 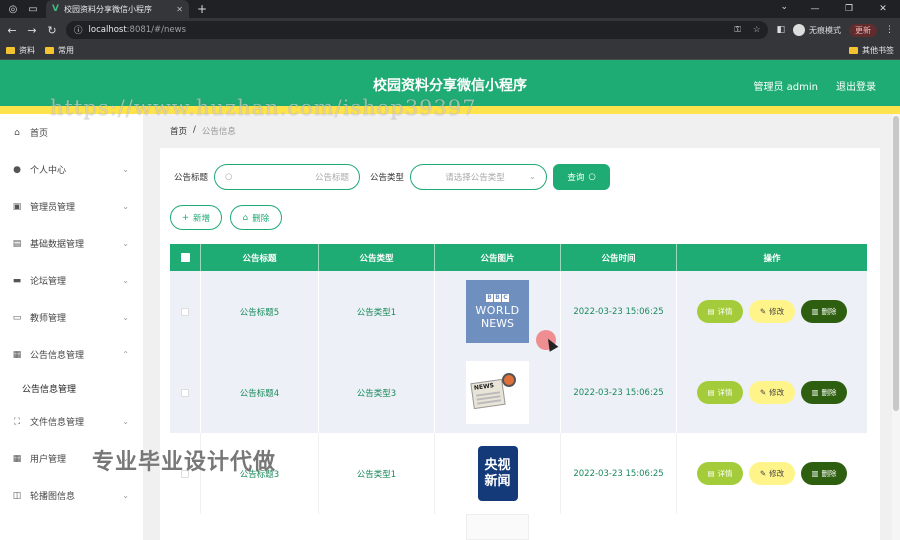 I want to click on title-search-input: ○ 公告标题, so click(x=287, y=177).